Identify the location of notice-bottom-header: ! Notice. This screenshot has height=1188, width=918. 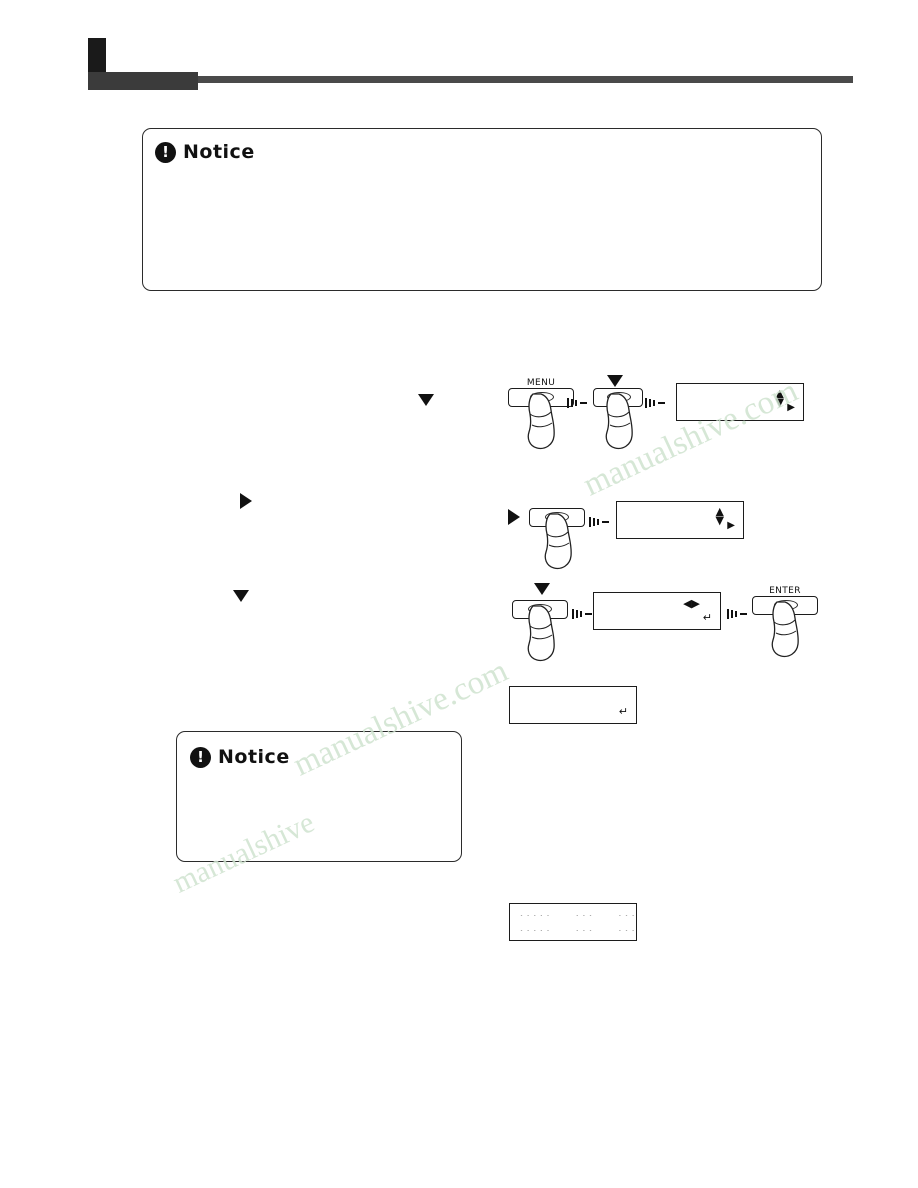
(240, 757).